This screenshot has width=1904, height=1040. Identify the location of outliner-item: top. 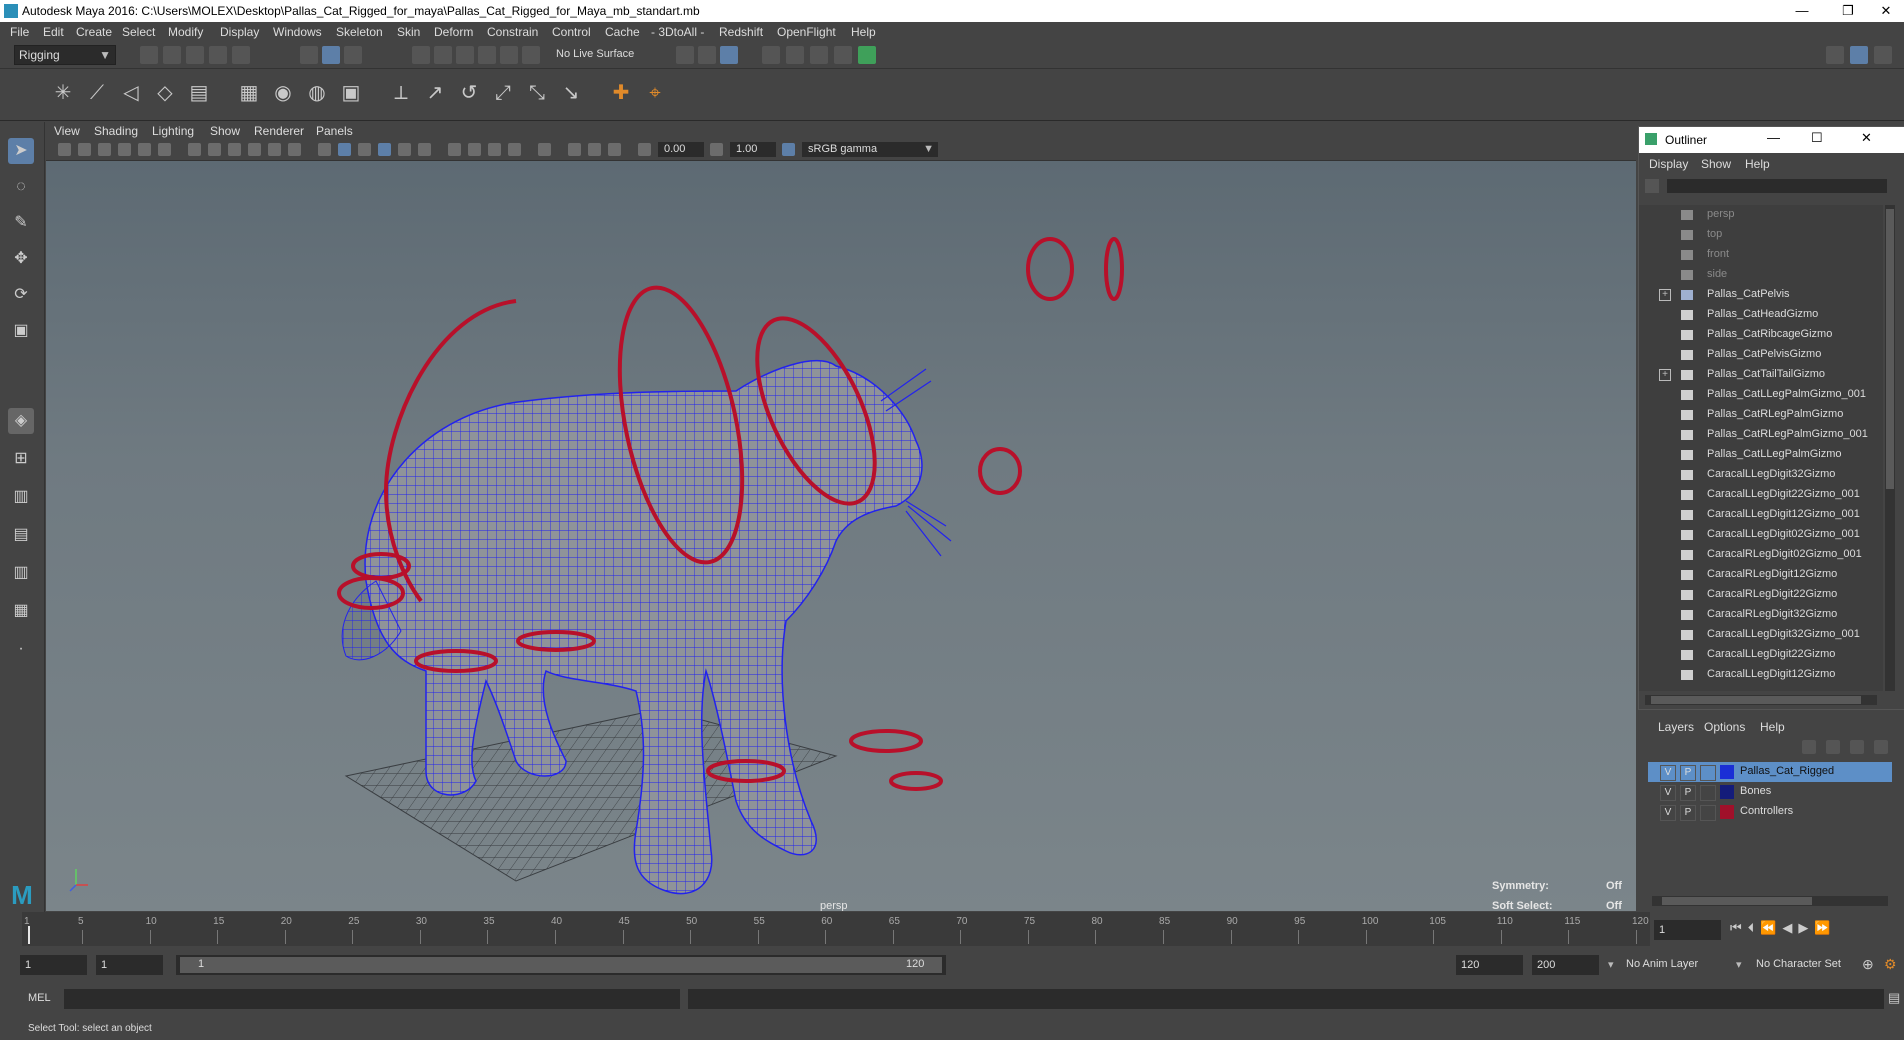
(1759, 235).